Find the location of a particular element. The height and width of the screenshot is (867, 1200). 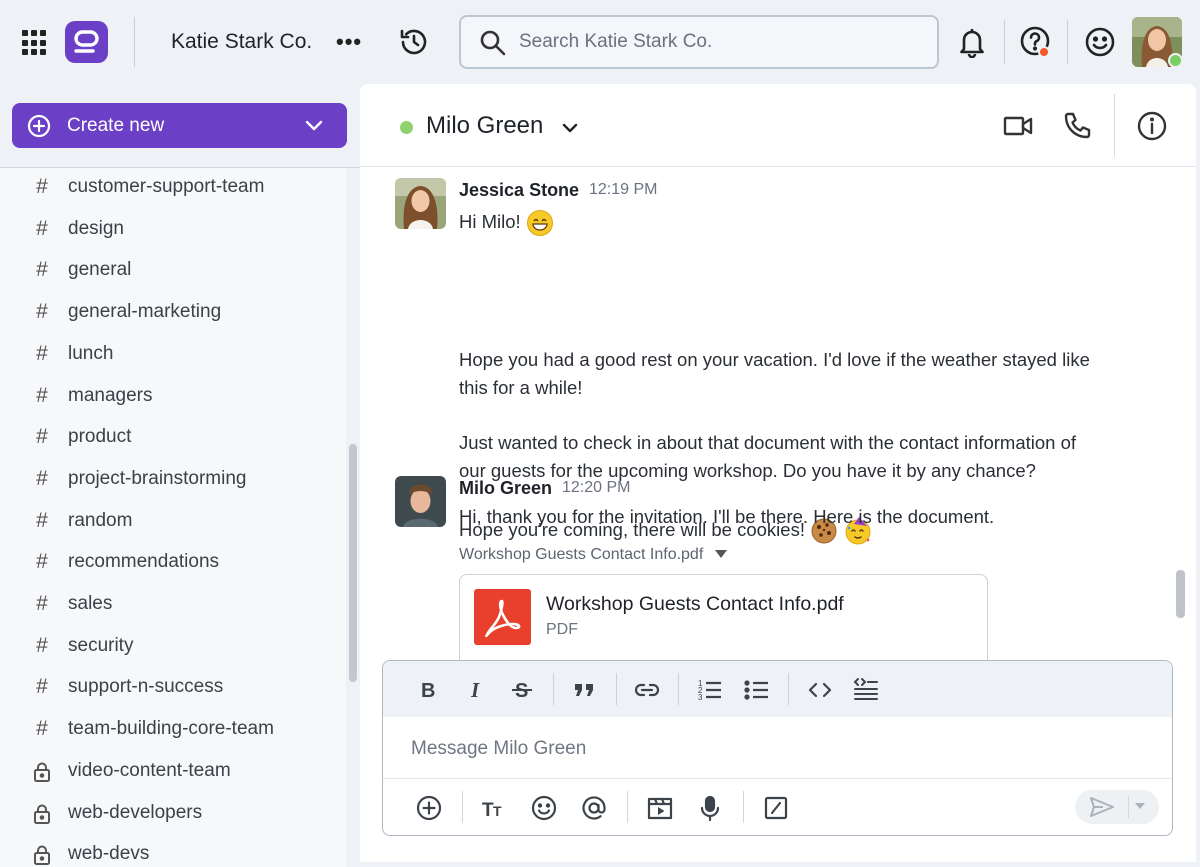

channel-item: # project-brainstorming is located at coordinates (173, 479).